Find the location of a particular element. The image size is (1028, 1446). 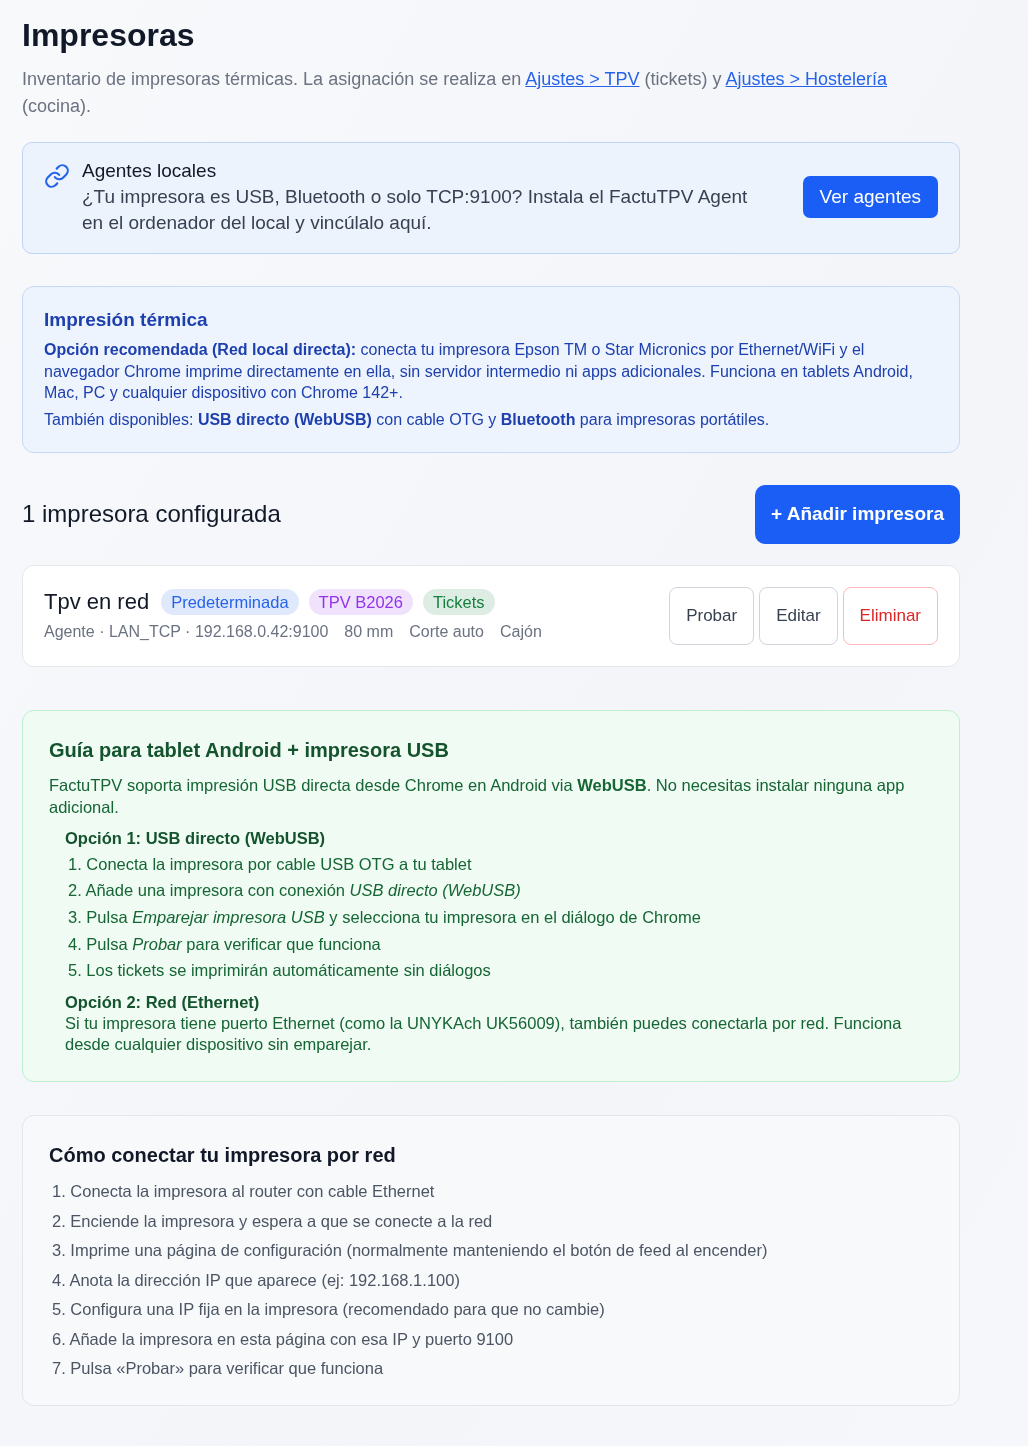

view-agents-button: Ver agentes is located at coordinates (870, 197).